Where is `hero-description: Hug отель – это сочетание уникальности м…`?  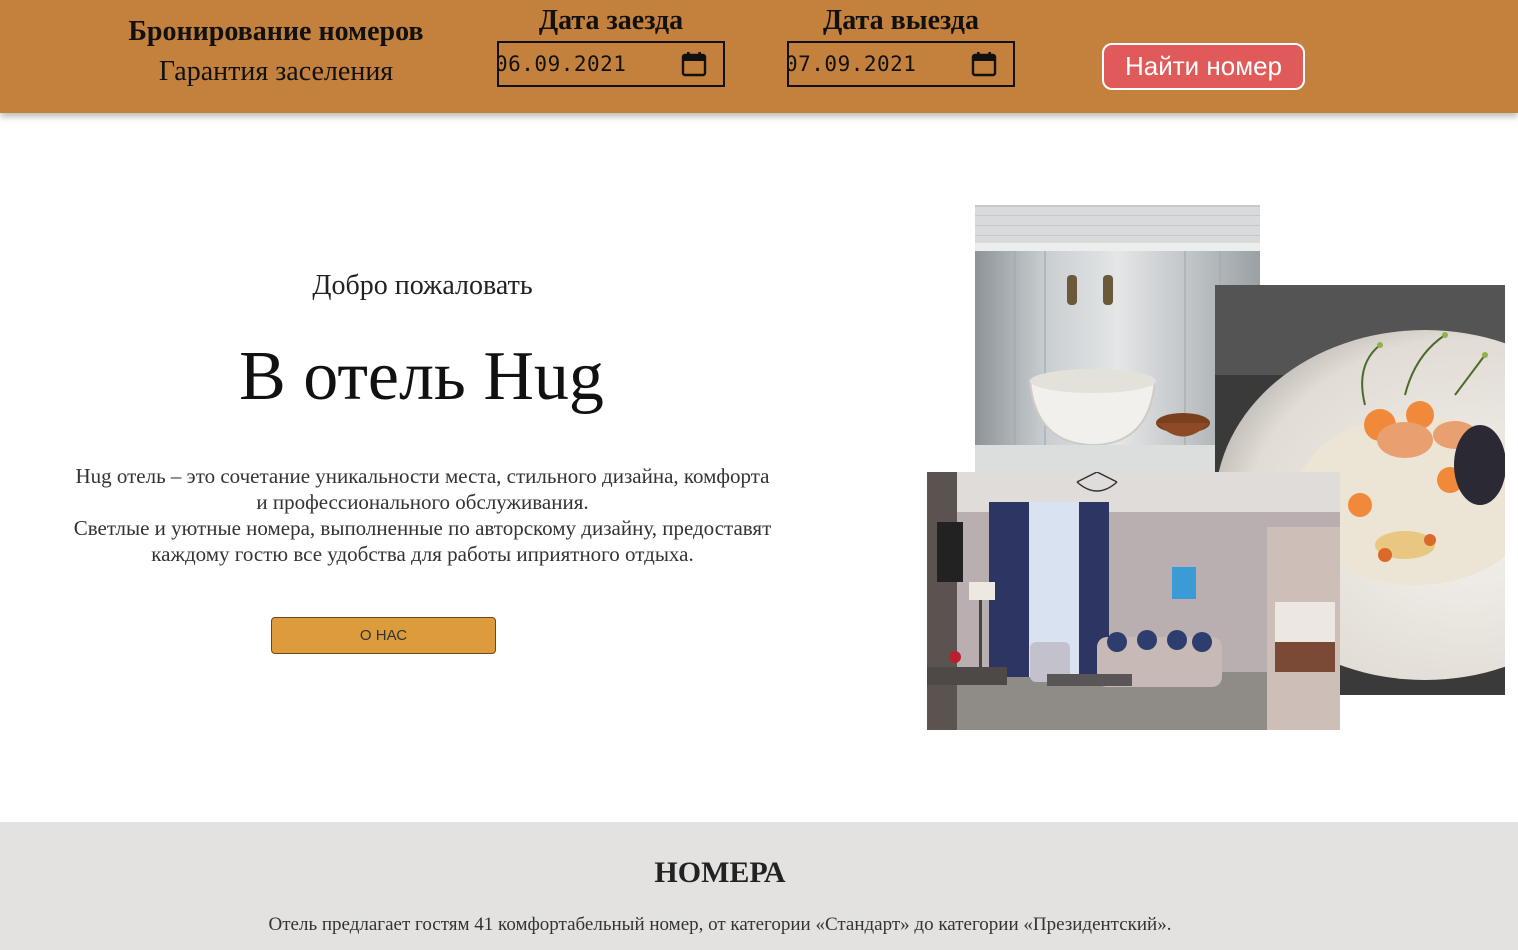
hero-description: Hug отель – это сочетание уникальности м… is located at coordinates (422, 515).